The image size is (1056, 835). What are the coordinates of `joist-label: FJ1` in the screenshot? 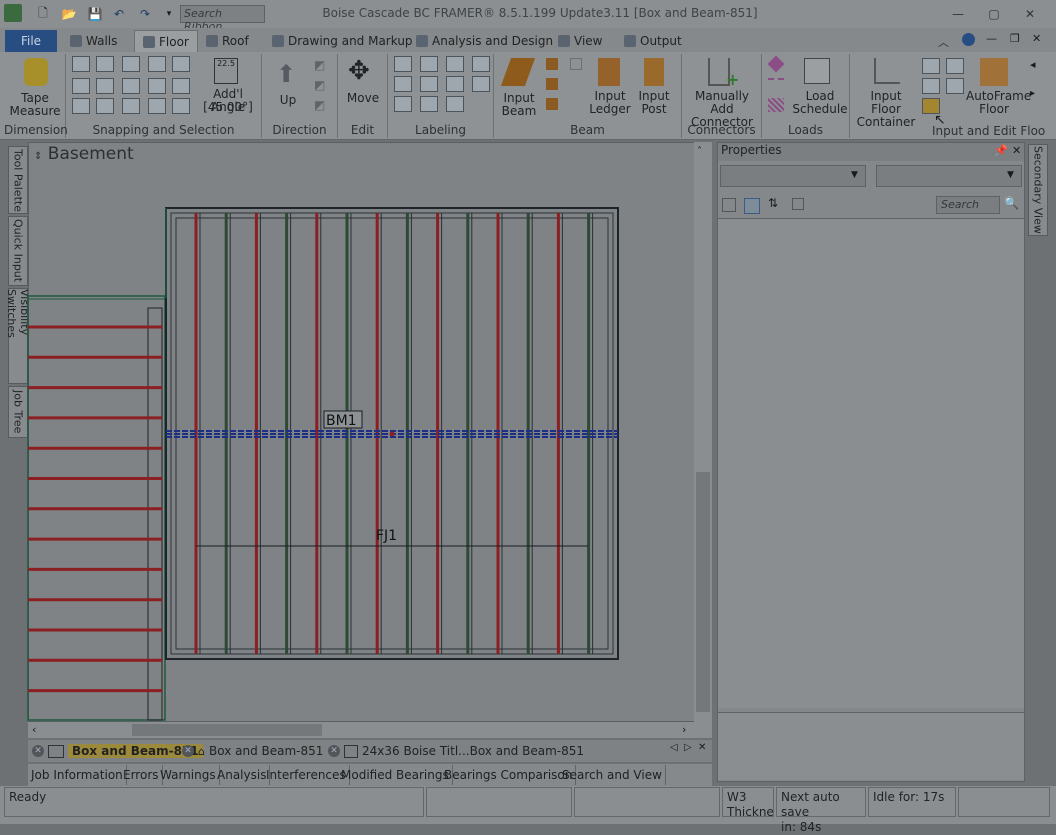 It's located at (386, 536).